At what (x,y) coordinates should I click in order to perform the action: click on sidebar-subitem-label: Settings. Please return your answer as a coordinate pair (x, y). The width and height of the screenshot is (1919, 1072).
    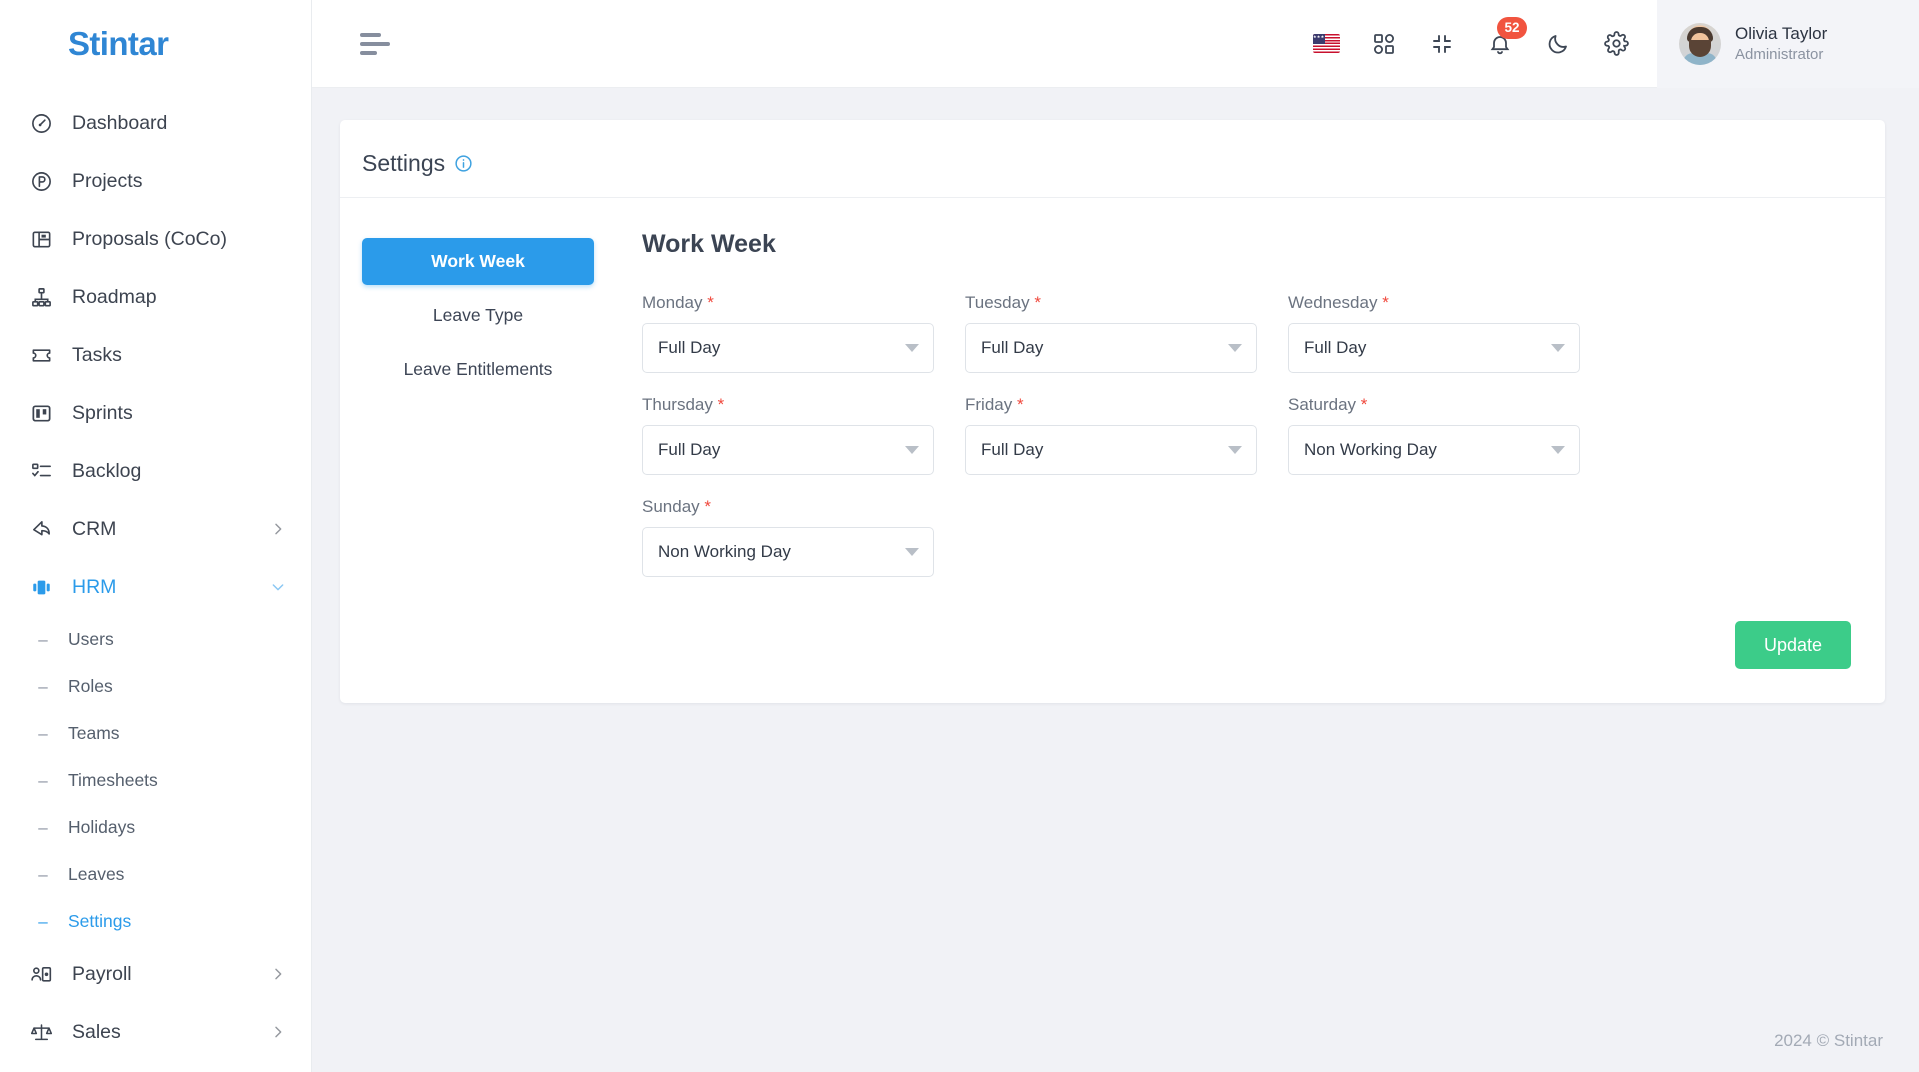
    Looking at the image, I should click on (100, 921).